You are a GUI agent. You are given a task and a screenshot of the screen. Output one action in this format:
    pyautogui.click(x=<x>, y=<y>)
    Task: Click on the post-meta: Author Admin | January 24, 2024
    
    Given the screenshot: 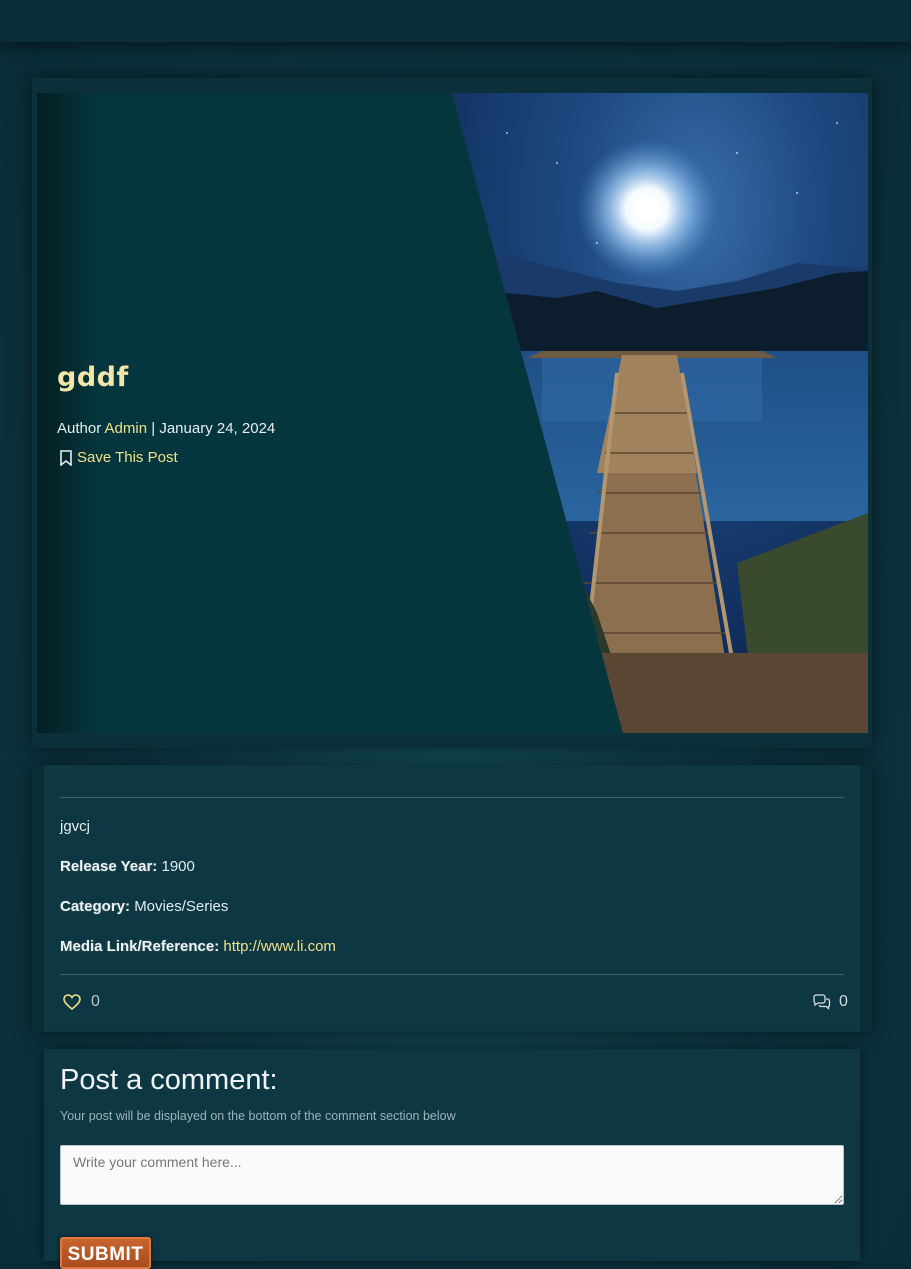 What is the action you would take?
    pyautogui.click(x=166, y=428)
    